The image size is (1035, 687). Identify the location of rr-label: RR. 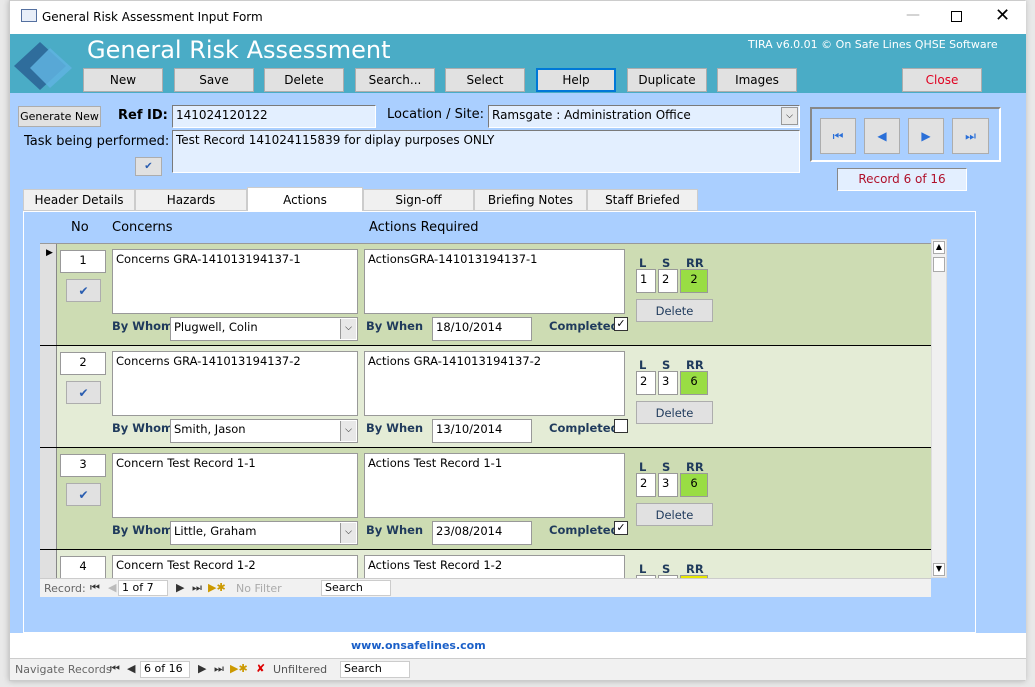
(695, 365).